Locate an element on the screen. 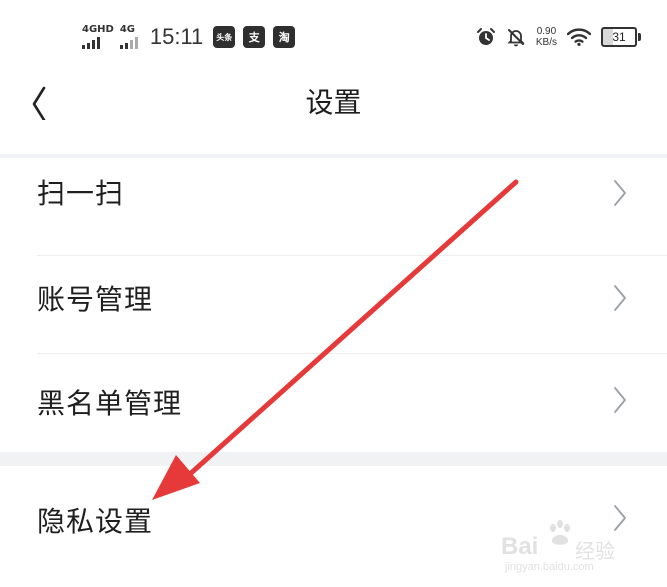 This screenshot has width=667, height=587. nav-bar: 设置 is located at coordinates (333, 113).